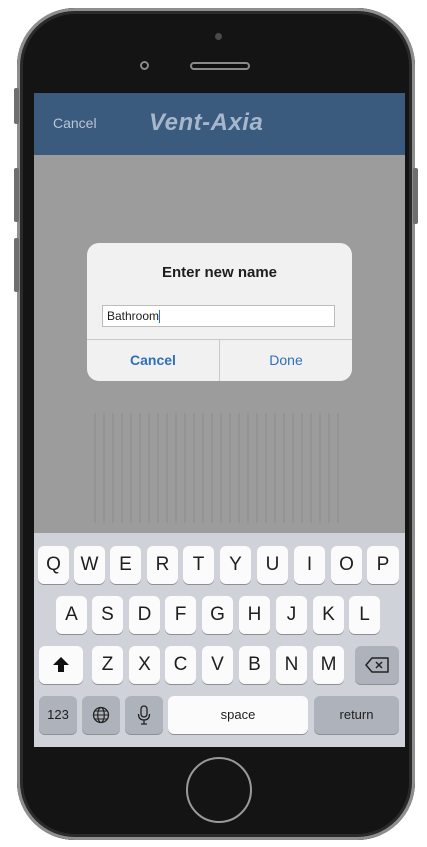 This screenshot has width=427, height=847. Describe the element at coordinates (160, 317) in the screenshot. I see `text-caret` at that location.